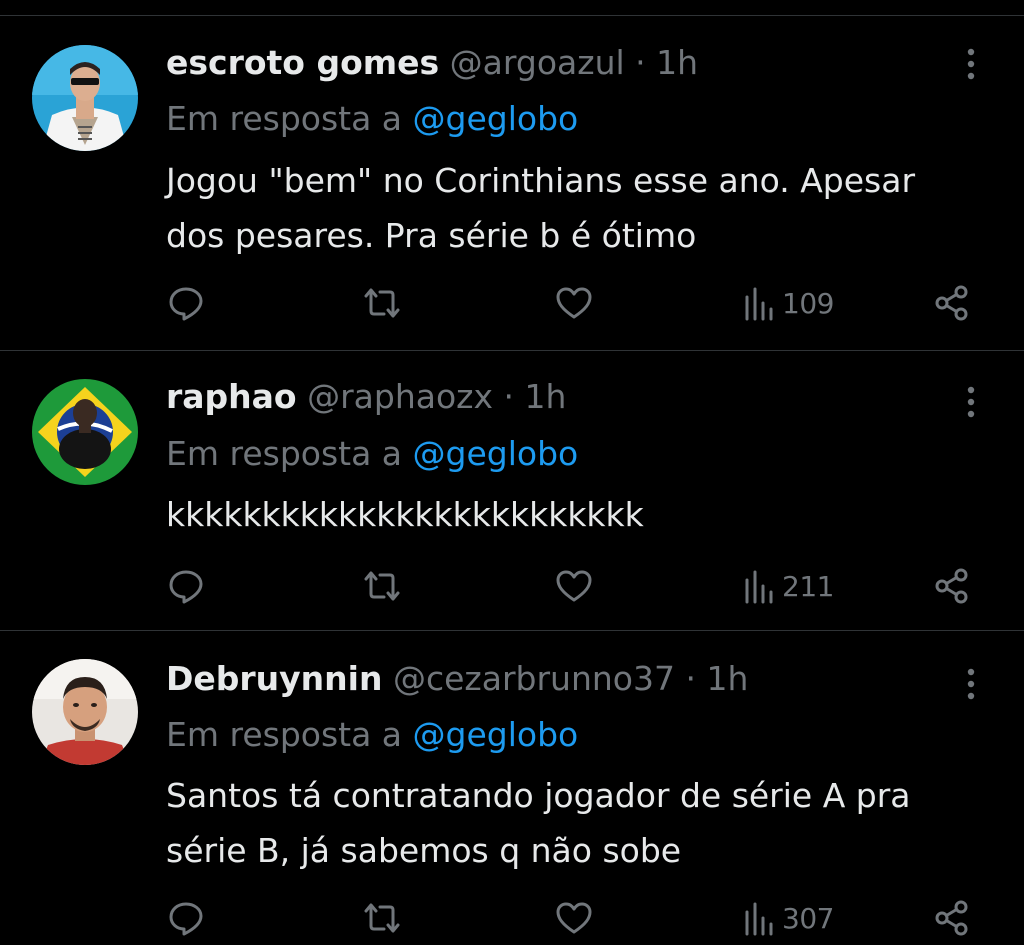 The height and width of the screenshot is (945, 1024). I want to click on views-button: 307, so click(788, 918).